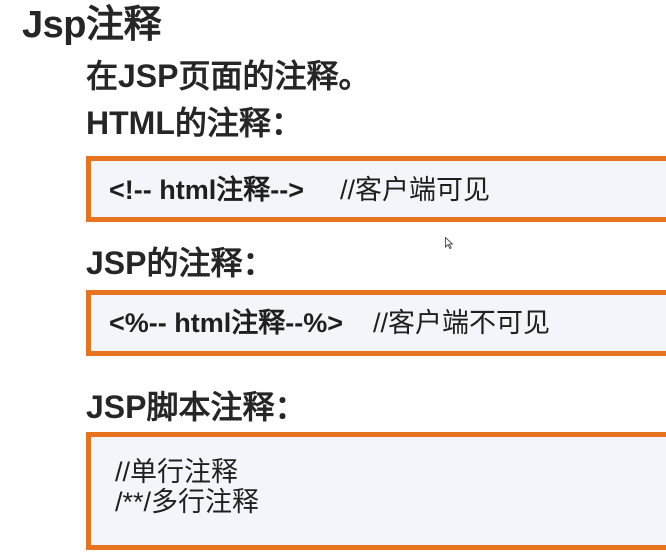 This screenshot has height=557, width=666. I want to click on jsp-comment-heading: JSP的注释：, so click(180, 263).